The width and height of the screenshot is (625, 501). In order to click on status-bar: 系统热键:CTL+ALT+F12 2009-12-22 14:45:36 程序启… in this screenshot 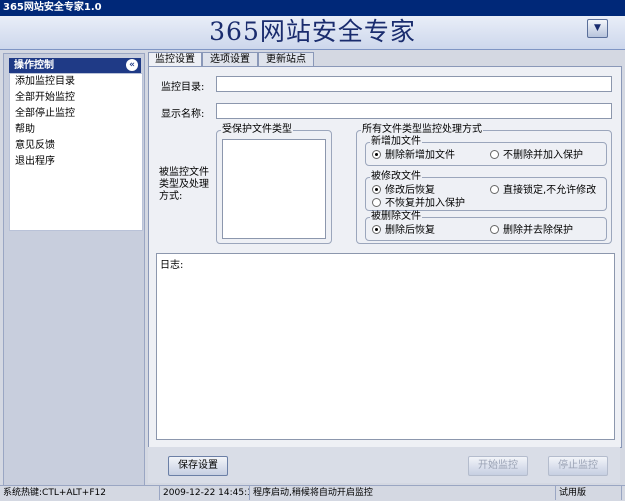, I will do `click(312, 493)`.